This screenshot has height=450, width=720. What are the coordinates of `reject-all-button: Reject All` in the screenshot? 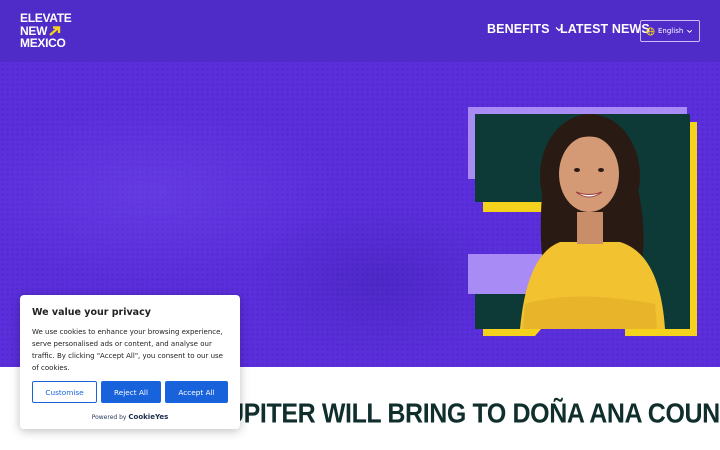 It's located at (131, 392).